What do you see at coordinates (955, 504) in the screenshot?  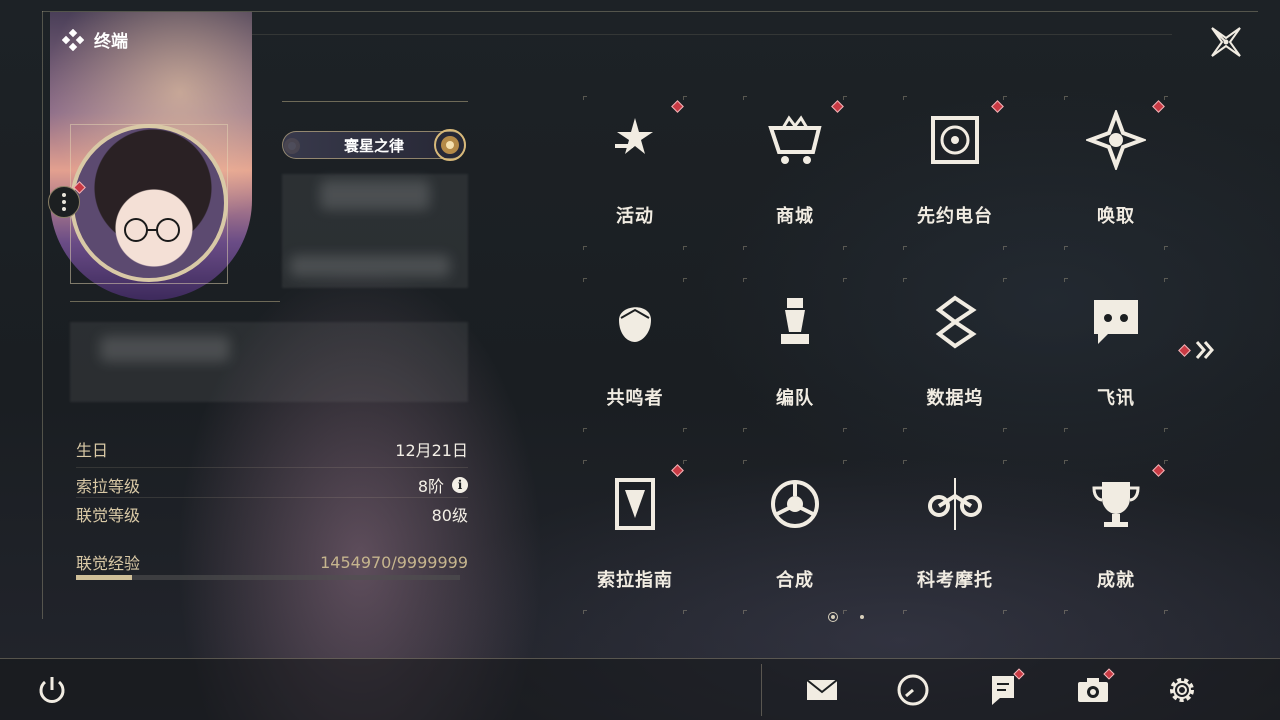 I see `motorbike-icon` at bounding box center [955, 504].